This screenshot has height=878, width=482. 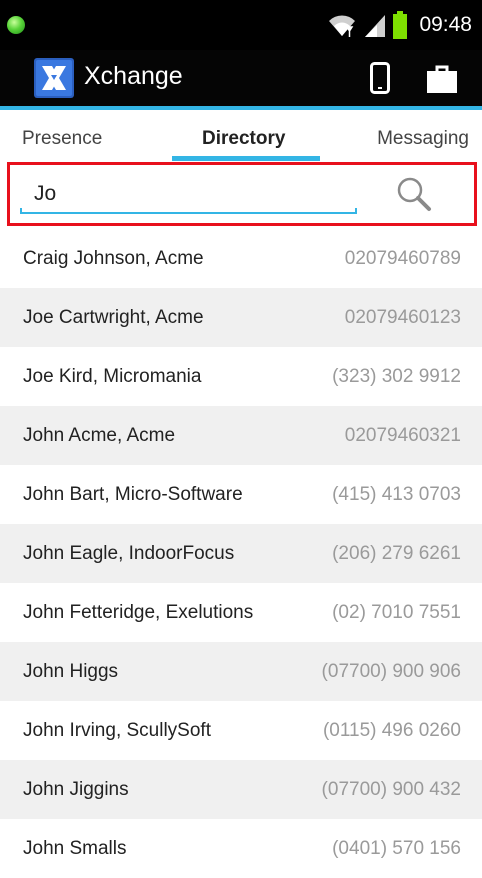 I want to click on status-time: 09:48, so click(x=445, y=24).